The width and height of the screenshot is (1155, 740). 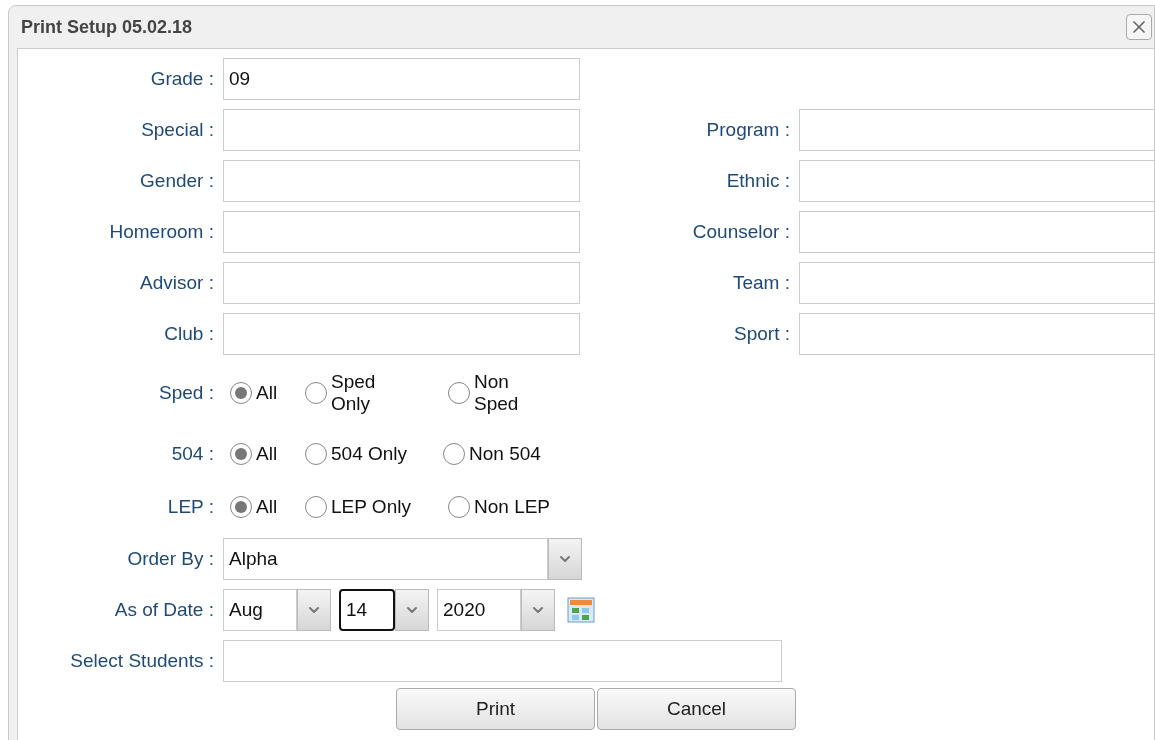 What do you see at coordinates (371, 506) in the screenshot?
I see `option-label: LEP Only` at bounding box center [371, 506].